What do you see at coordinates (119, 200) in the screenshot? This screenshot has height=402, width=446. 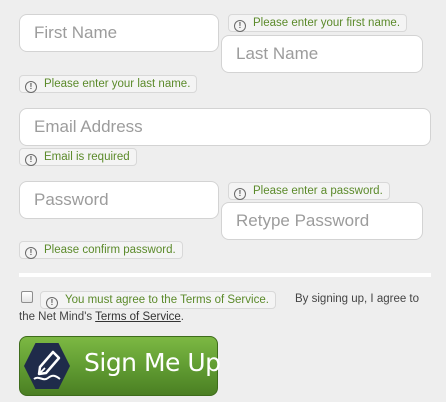 I see `password-field: Password` at bounding box center [119, 200].